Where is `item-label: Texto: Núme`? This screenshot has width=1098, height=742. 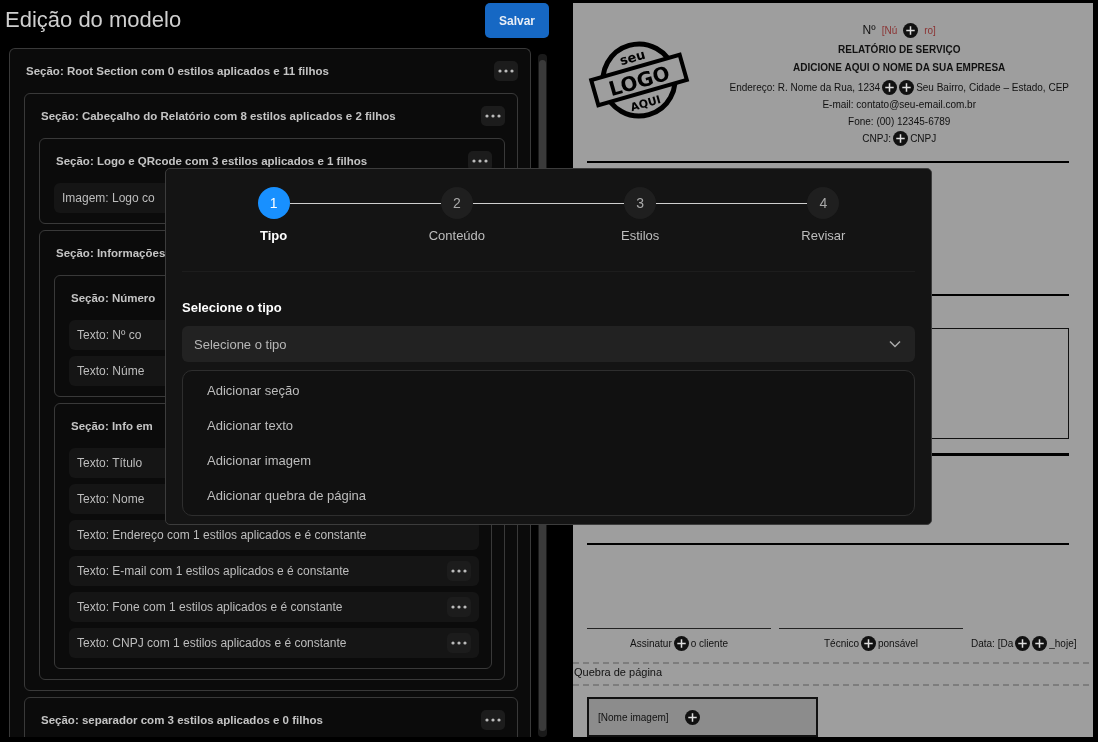 item-label: Texto: Núme is located at coordinates (111, 371).